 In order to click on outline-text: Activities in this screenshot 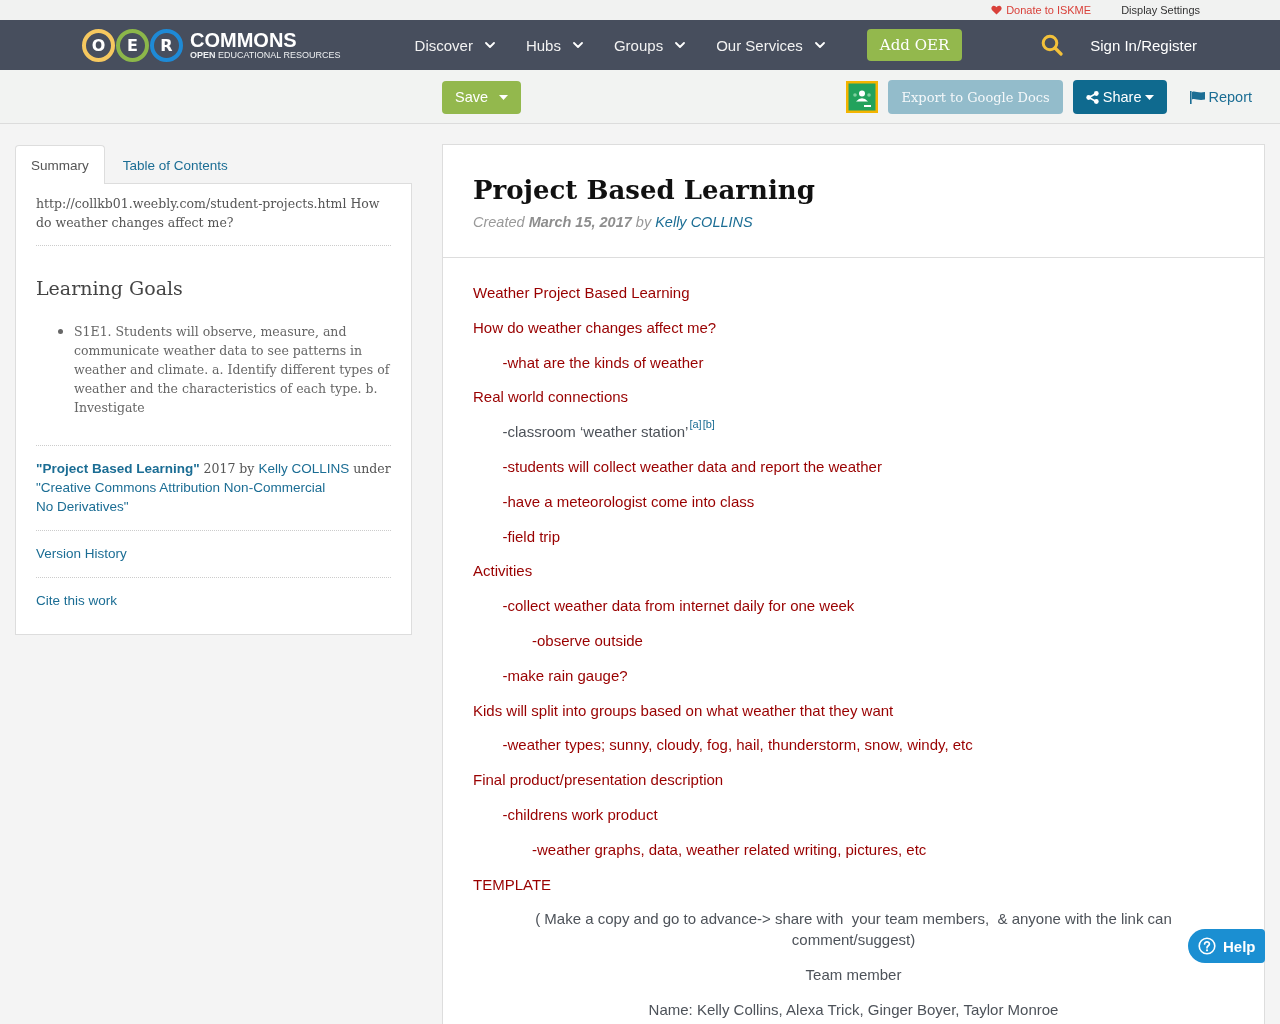, I will do `click(503, 571)`.